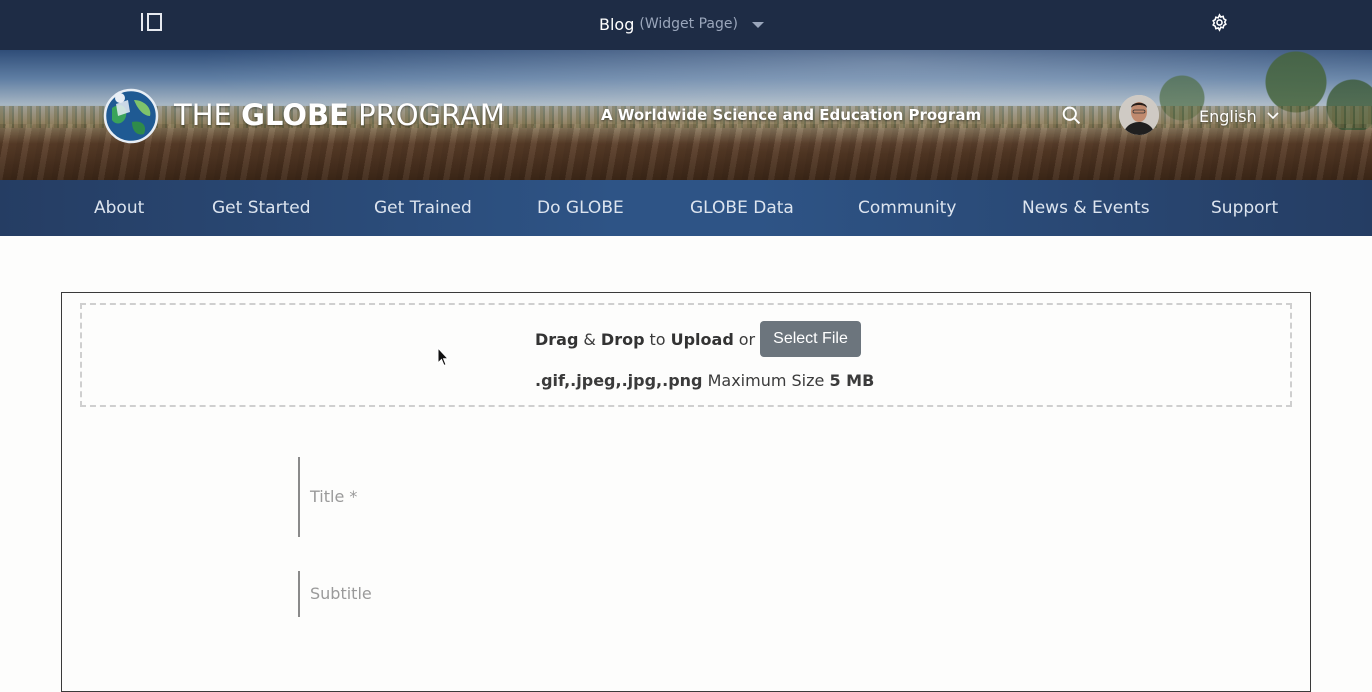 The height and width of the screenshot is (692, 1372). Describe the element at coordinates (580, 208) in the screenshot. I see `nav-item-do-globe: Do GLOBE` at that location.